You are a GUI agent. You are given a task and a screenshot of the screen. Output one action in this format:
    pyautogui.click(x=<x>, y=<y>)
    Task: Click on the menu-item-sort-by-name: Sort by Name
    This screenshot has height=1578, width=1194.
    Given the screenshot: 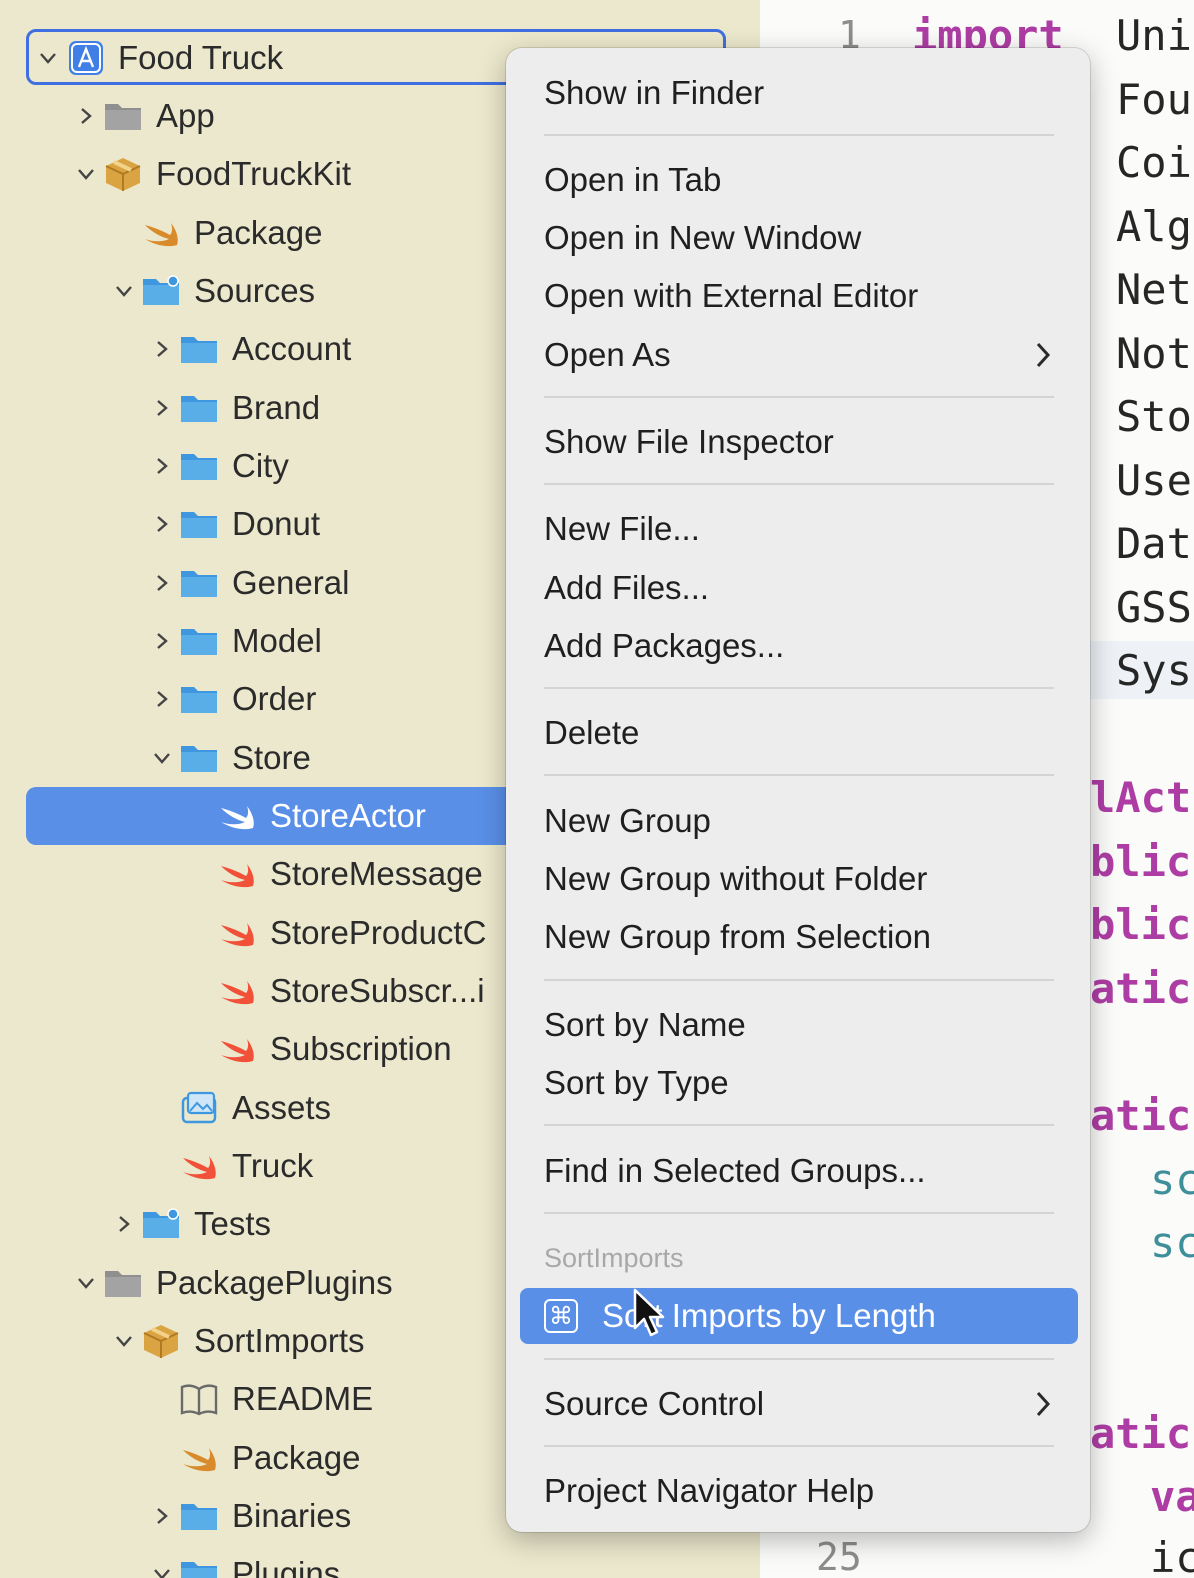 What is the action you would take?
    pyautogui.click(x=799, y=1025)
    